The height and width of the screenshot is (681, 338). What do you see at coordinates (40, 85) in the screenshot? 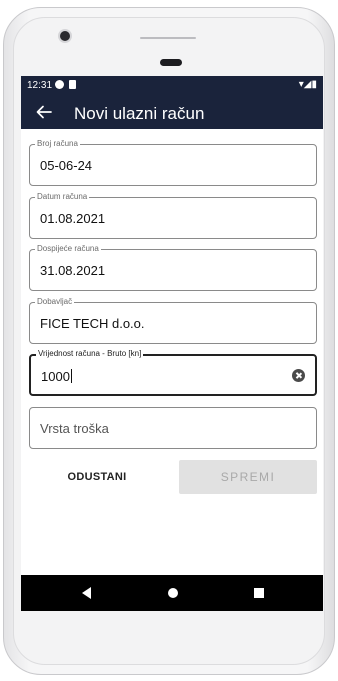
I see `status-time: 12:31` at bounding box center [40, 85].